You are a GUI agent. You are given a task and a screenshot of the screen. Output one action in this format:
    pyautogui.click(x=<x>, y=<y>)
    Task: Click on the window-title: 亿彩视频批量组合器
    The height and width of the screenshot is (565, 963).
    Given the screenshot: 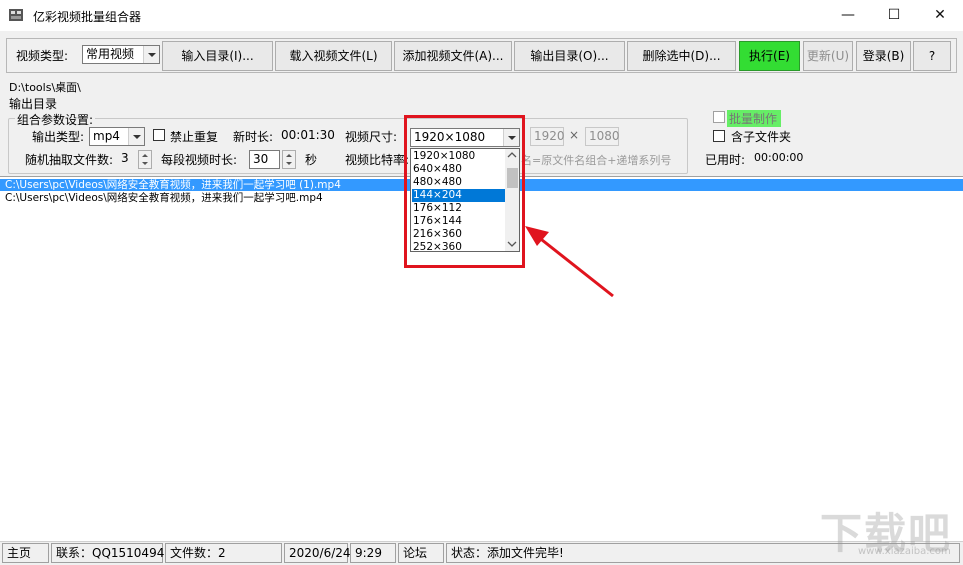 What is the action you would take?
    pyautogui.click(x=87, y=17)
    